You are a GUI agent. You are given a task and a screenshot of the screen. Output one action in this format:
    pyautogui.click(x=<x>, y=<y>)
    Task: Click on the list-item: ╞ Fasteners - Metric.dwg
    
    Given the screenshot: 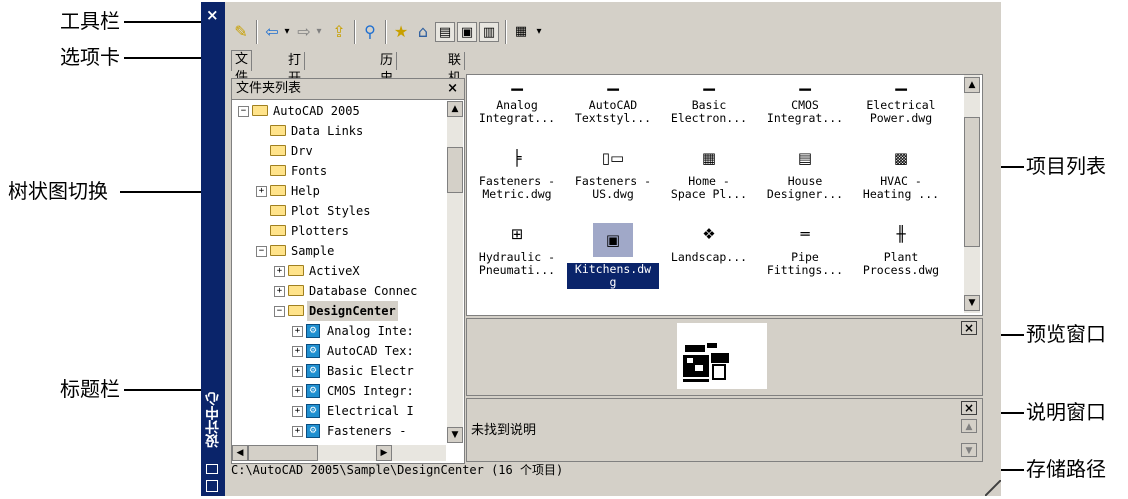 What is the action you would take?
    pyautogui.click(x=517, y=174)
    